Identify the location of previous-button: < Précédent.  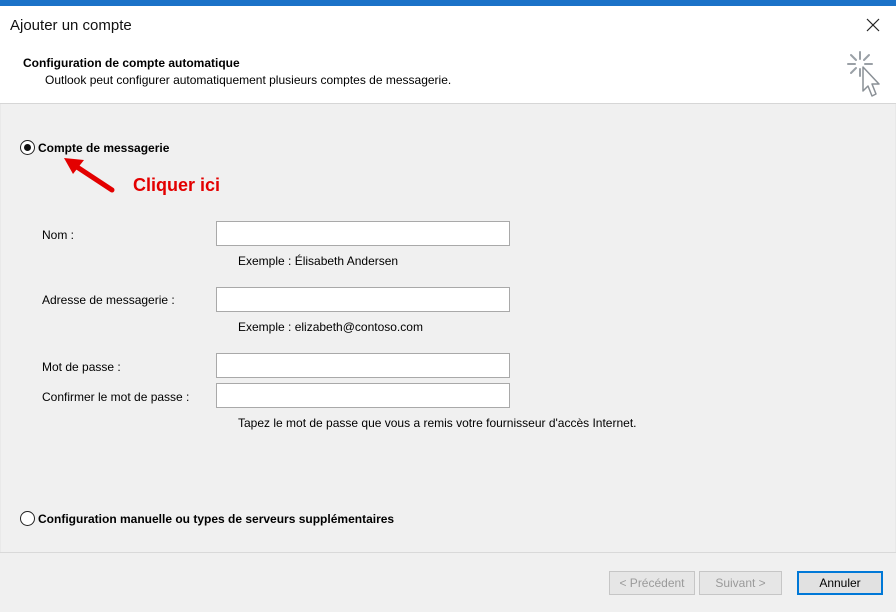
(652, 583).